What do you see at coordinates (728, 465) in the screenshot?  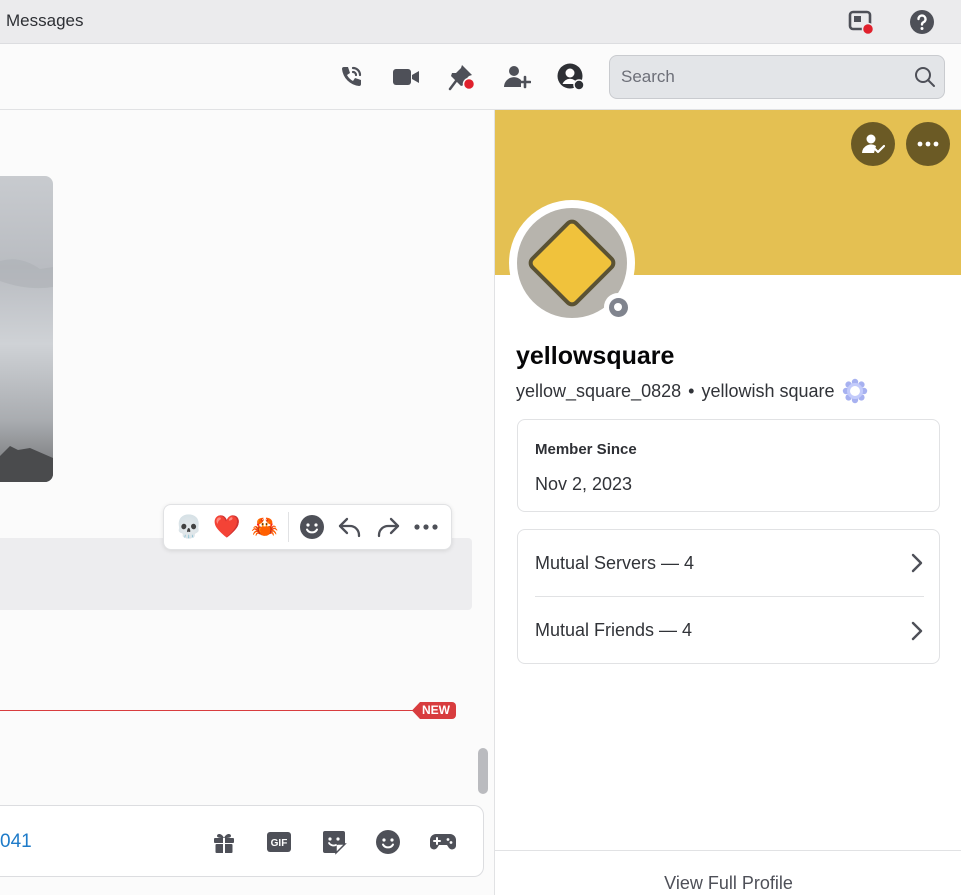 I see `member-since-card: Member Since Nov 2, 2023` at bounding box center [728, 465].